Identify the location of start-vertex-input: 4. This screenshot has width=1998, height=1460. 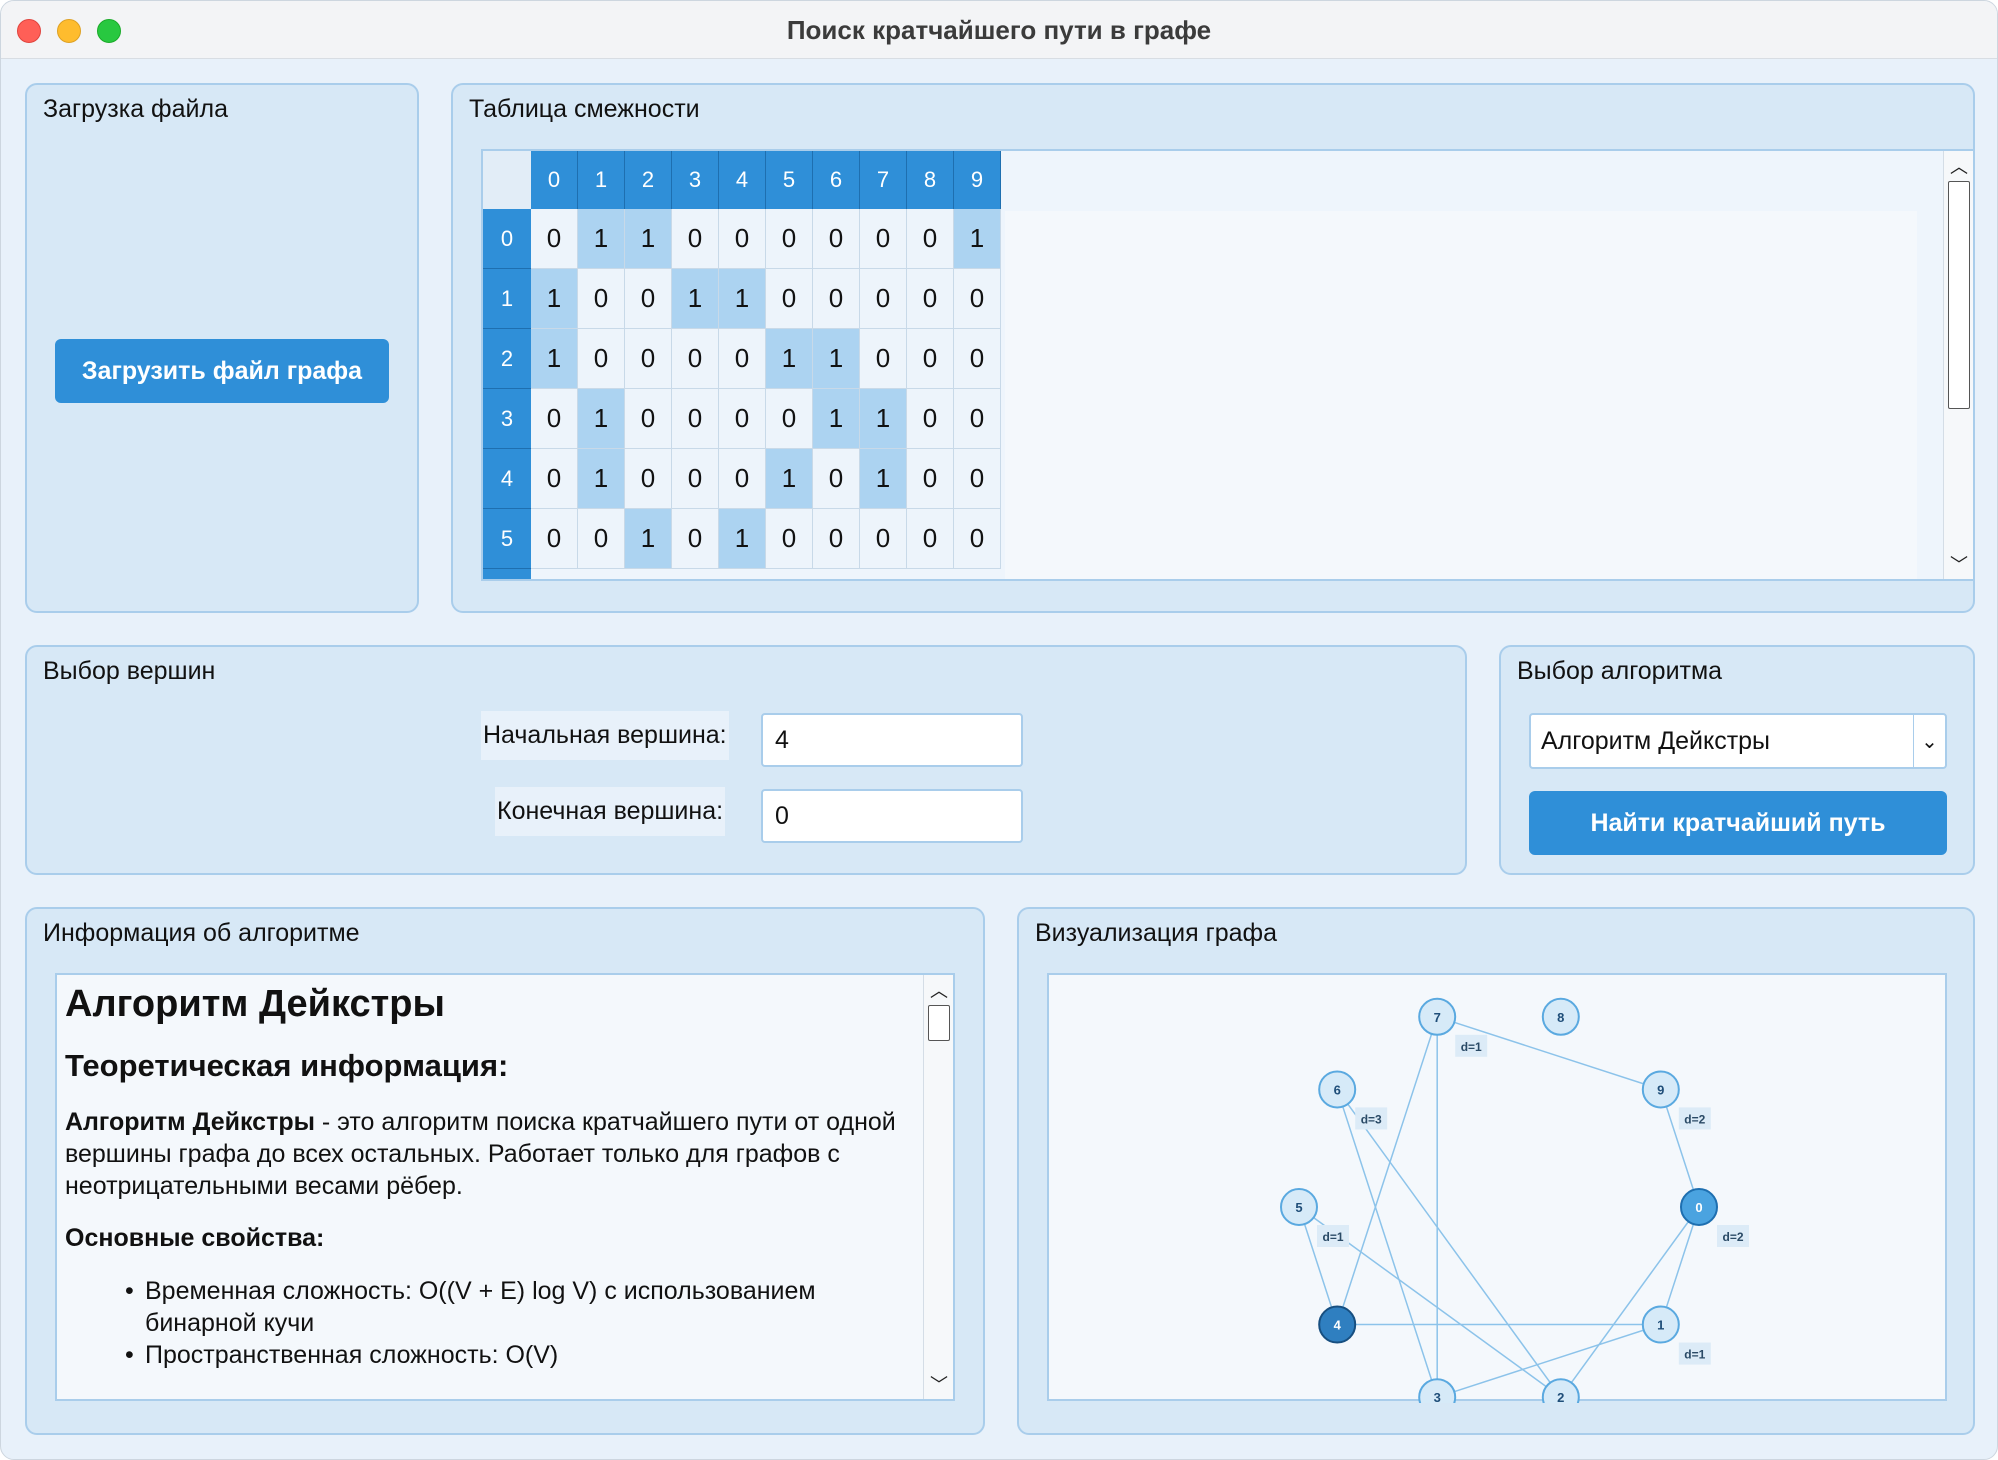
(892, 740).